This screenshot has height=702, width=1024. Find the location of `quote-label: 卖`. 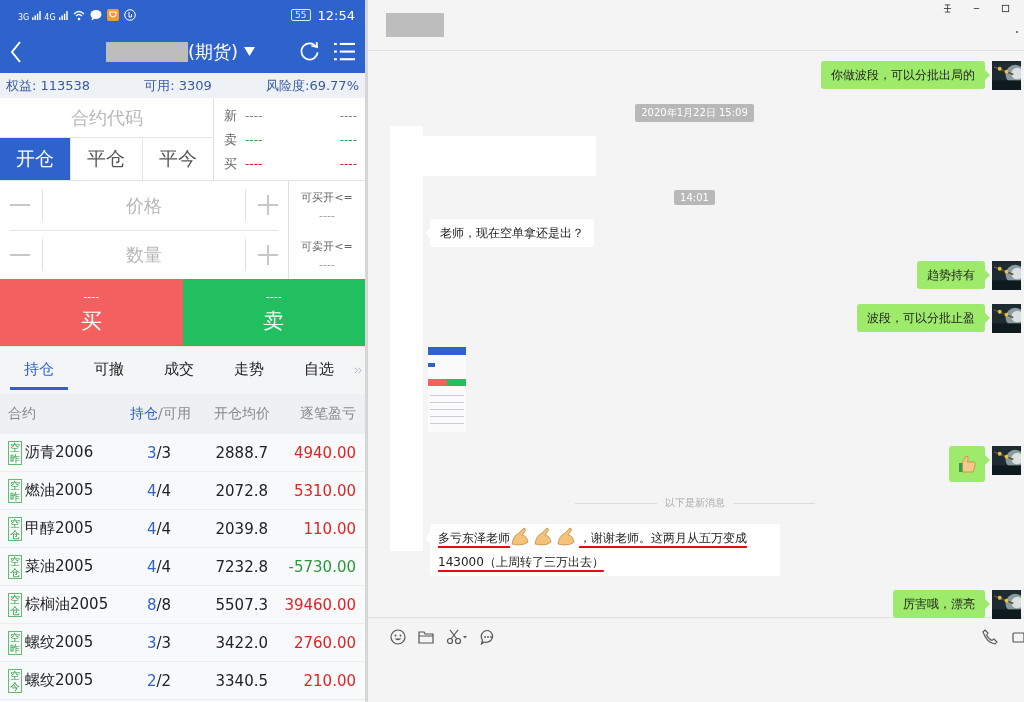

quote-label: 卖 is located at coordinates (230, 140).